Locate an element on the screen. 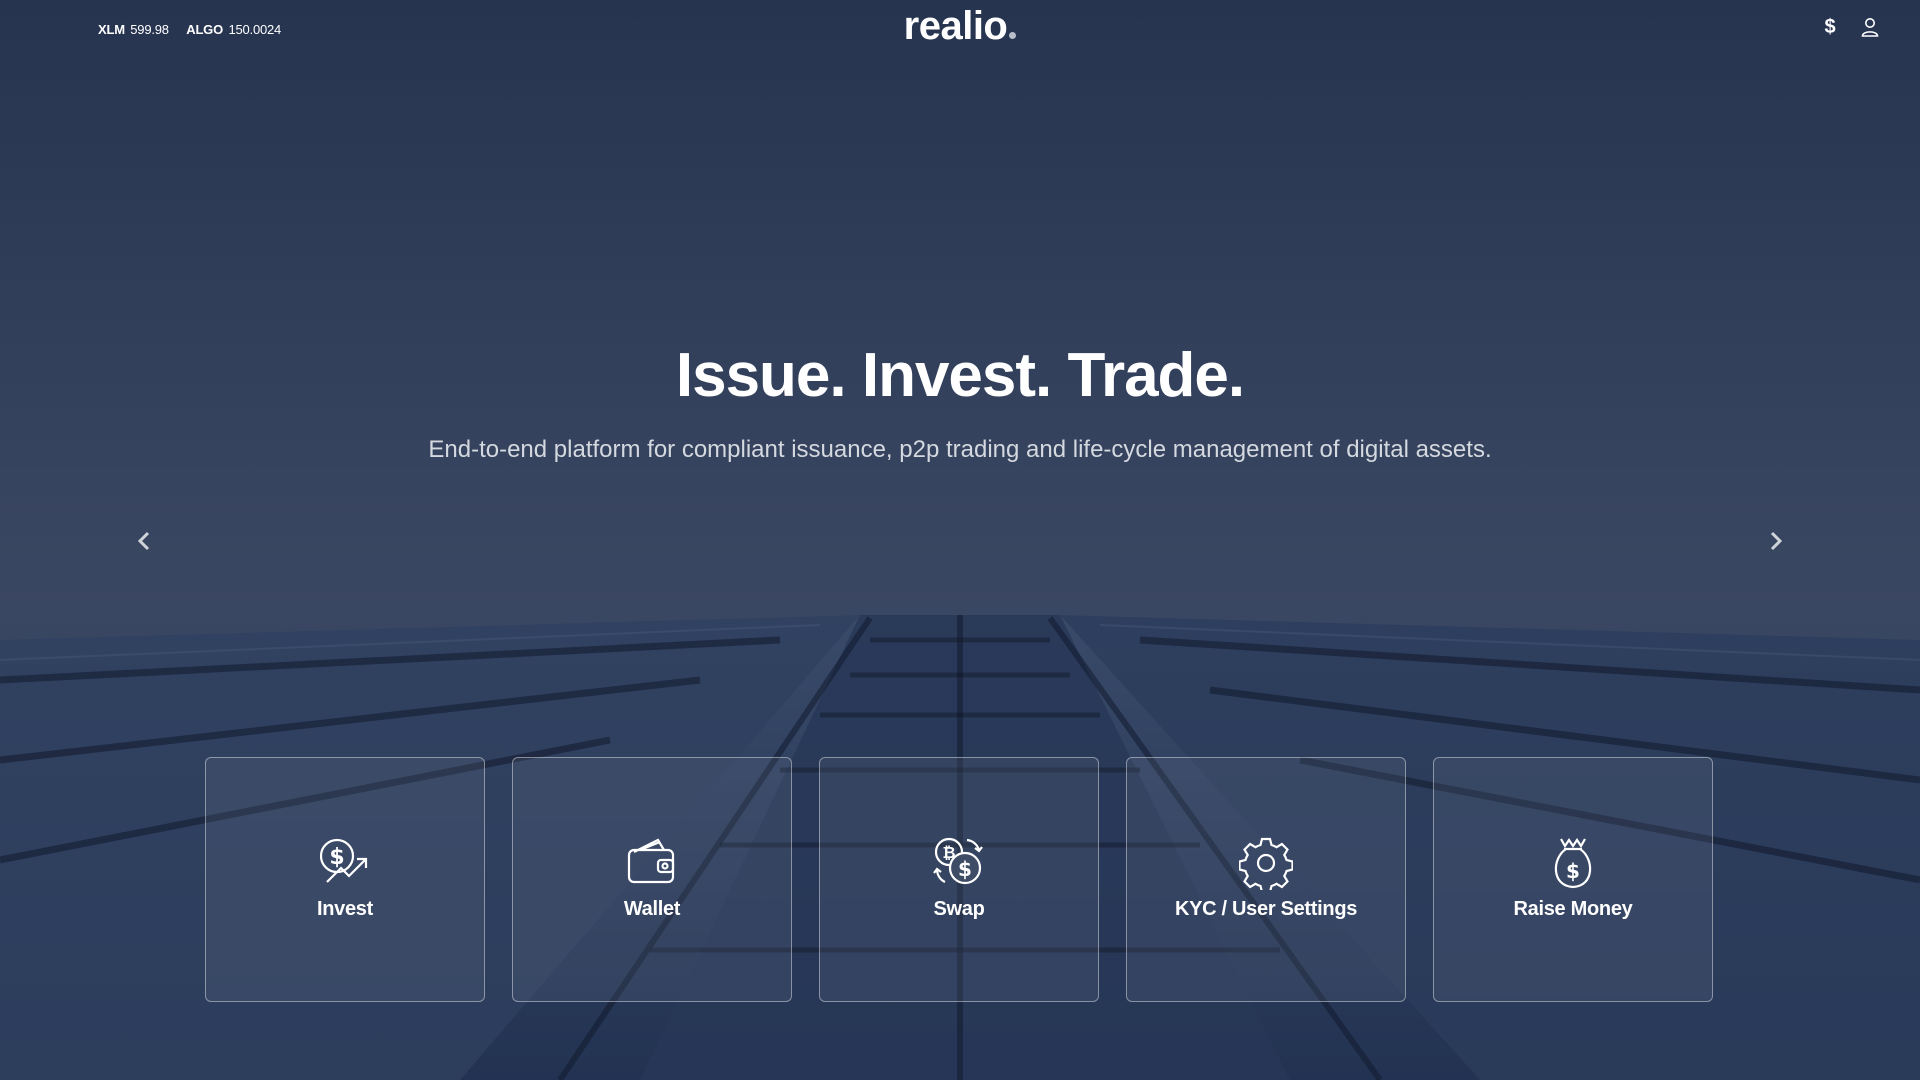 This screenshot has width=1920, height=1080. carousel-next-button is located at coordinates (1776, 541).